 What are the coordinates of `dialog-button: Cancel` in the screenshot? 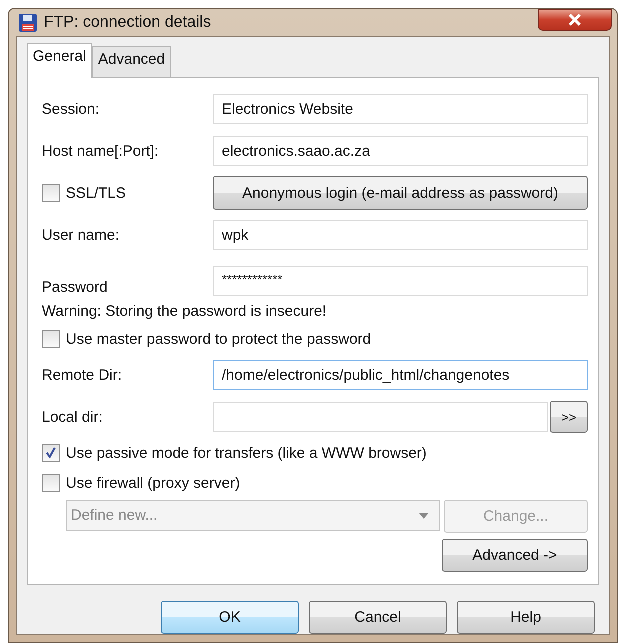 It's located at (378, 617).